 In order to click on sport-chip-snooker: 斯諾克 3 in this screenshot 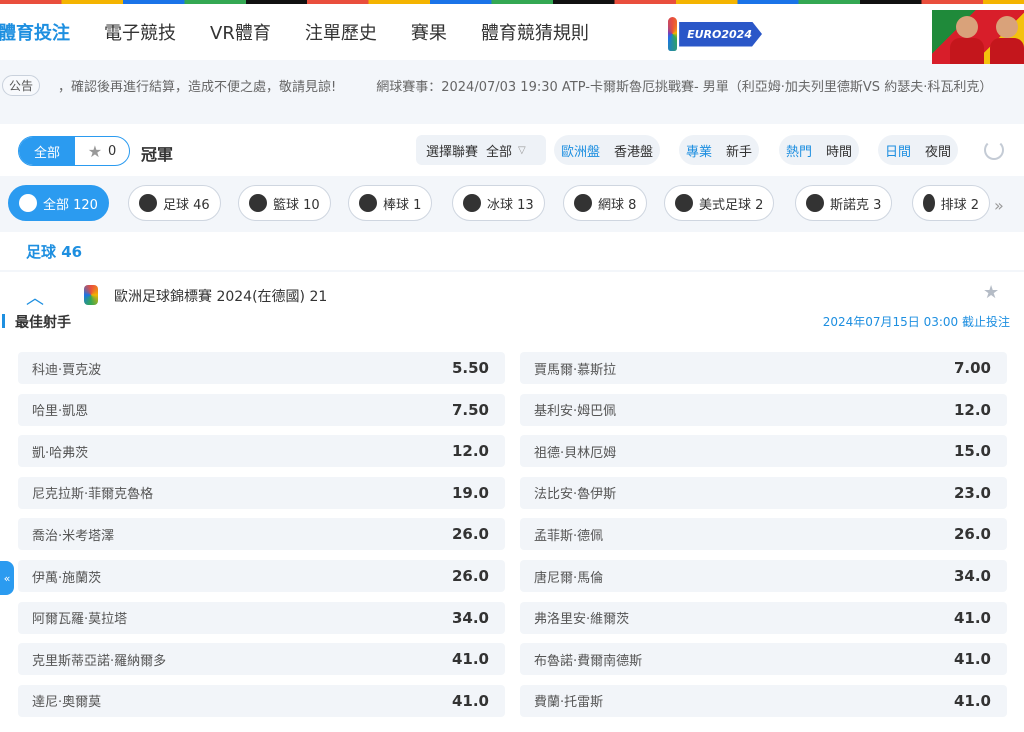, I will do `click(844, 203)`.